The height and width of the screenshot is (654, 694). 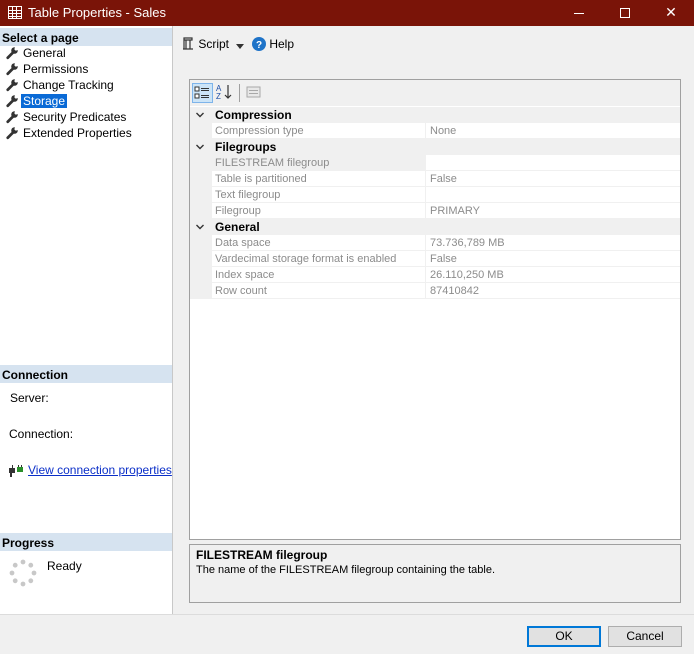 What do you see at coordinates (86, 542) in the screenshot?
I see `progress-header: Progress` at bounding box center [86, 542].